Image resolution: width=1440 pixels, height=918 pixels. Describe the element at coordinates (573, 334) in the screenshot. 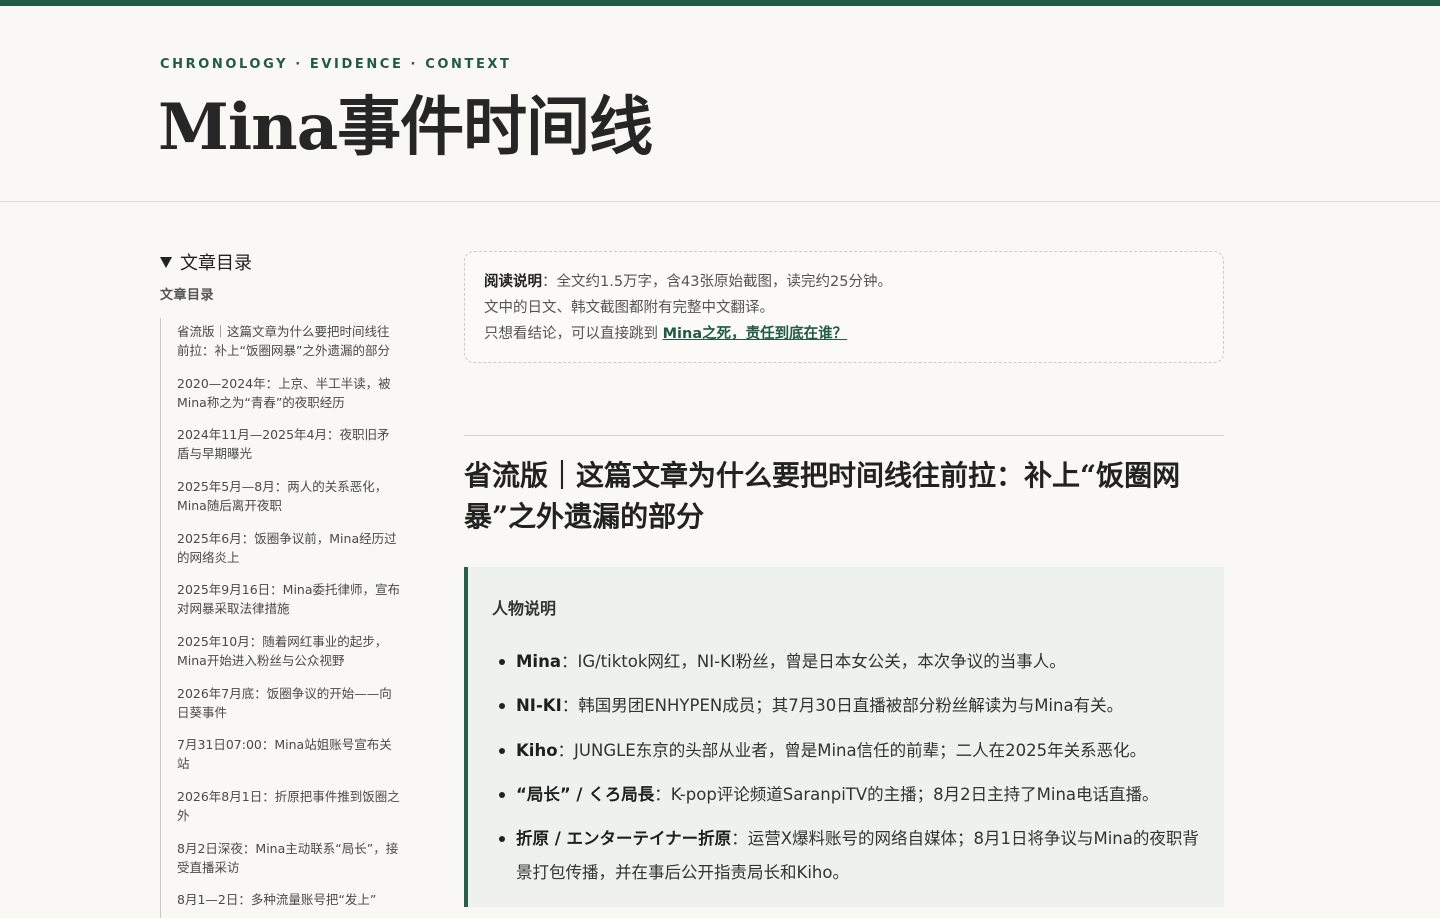

I see `notice-text-3: 只想看结论，可以直接跳到` at that location.